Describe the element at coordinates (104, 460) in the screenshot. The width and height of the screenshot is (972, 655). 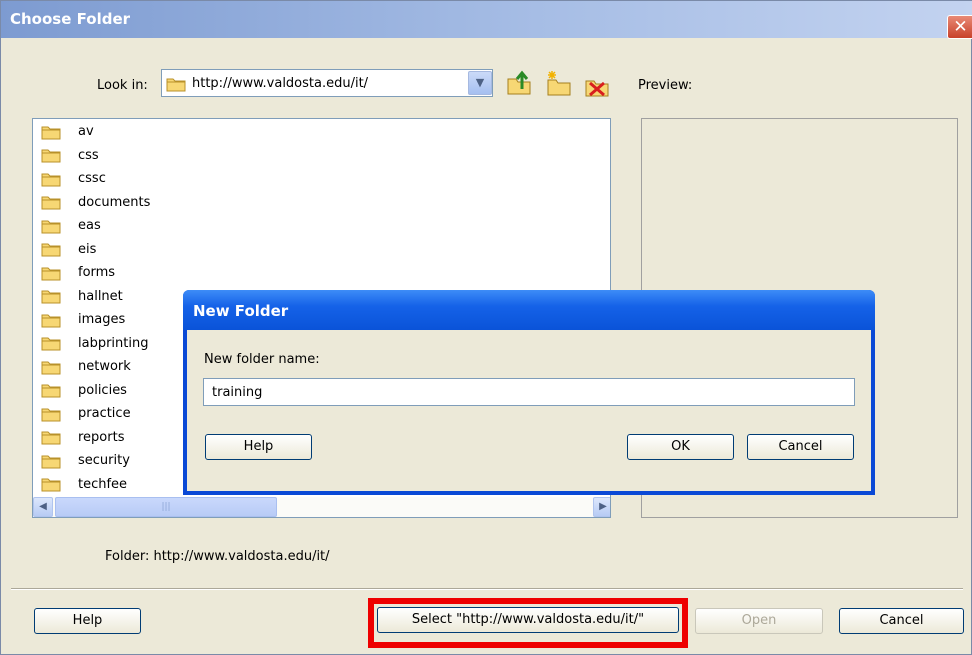
I see `folder-name: security` at that location.